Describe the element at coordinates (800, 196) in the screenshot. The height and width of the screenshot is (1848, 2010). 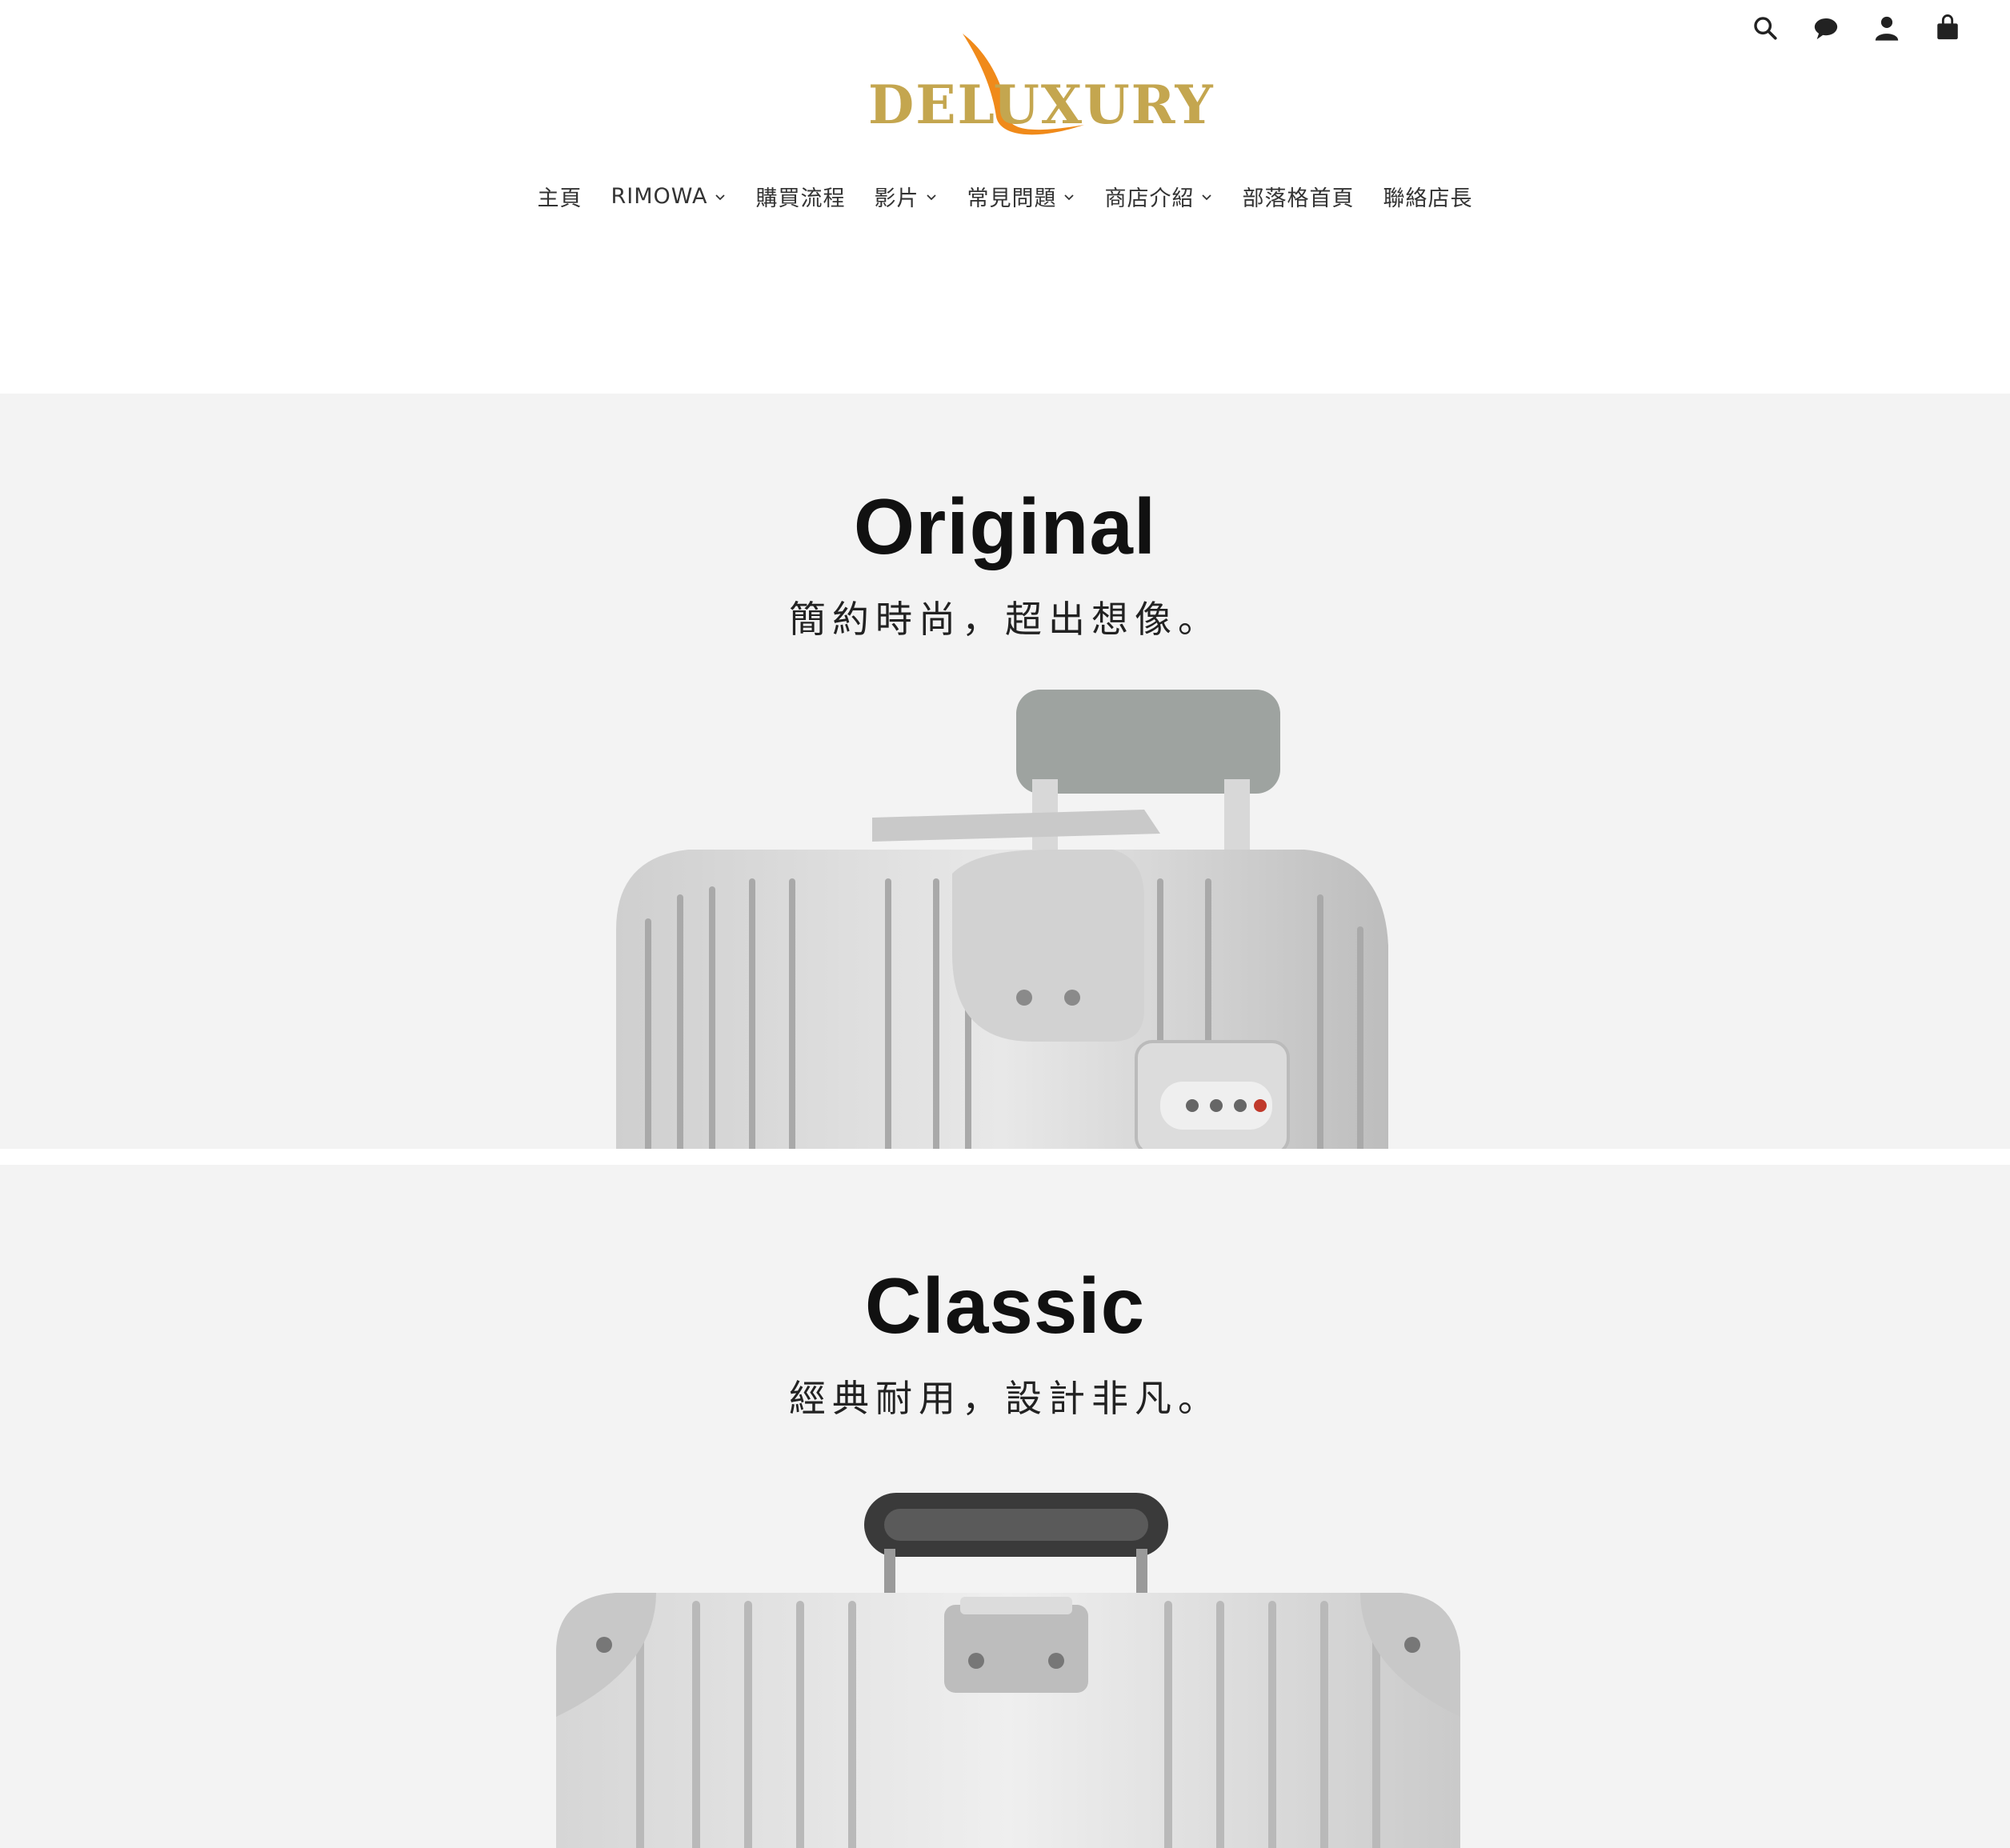
I see `nav-item-purchase-process: 購買流程` at that location.